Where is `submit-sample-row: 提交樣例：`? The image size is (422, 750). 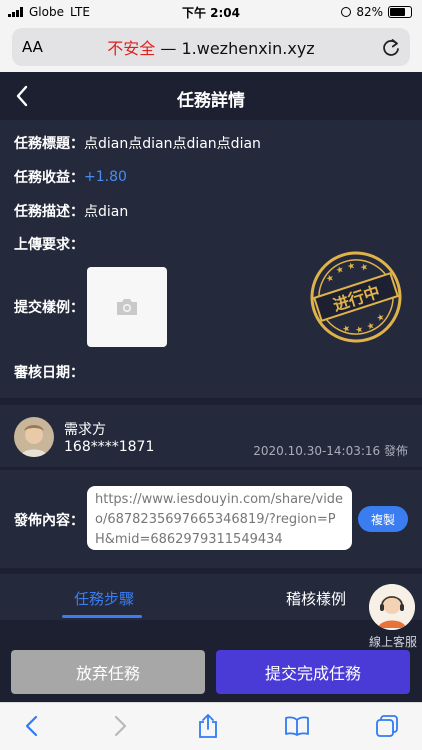
submit-sample-row: 提交樣例： is located at coordinates (49, 307).